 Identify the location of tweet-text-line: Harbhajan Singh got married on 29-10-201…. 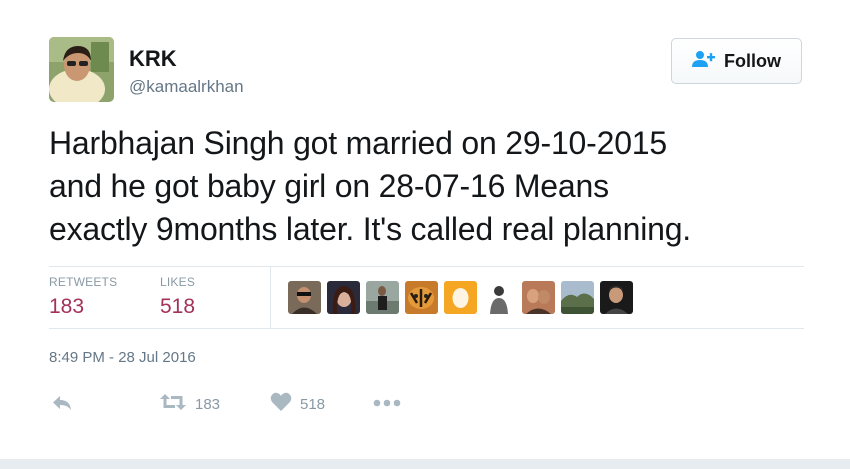
(358, 143).